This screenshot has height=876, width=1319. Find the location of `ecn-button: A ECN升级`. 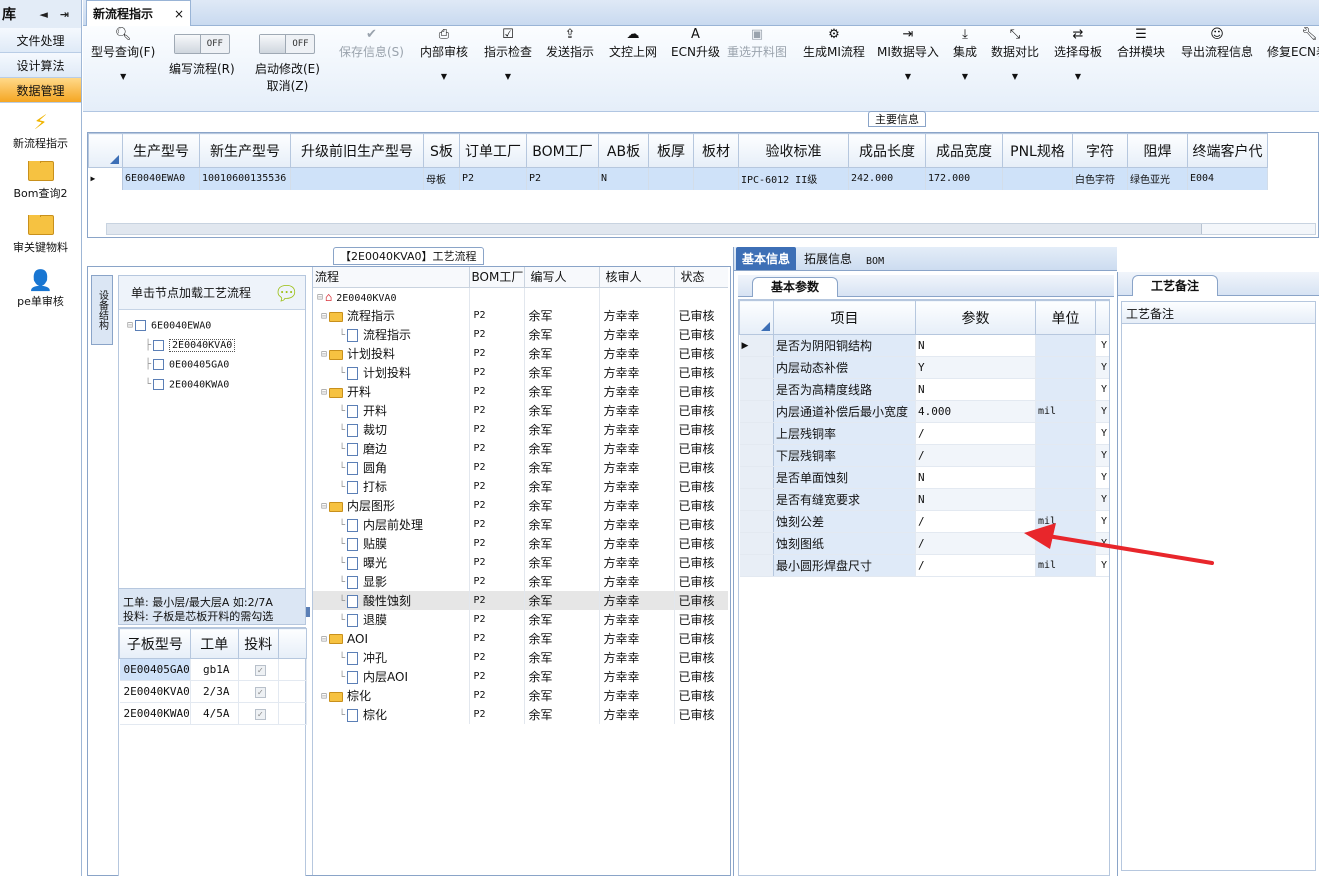

ecn-button: A ECN升级 is located at coordinates (695, 43).